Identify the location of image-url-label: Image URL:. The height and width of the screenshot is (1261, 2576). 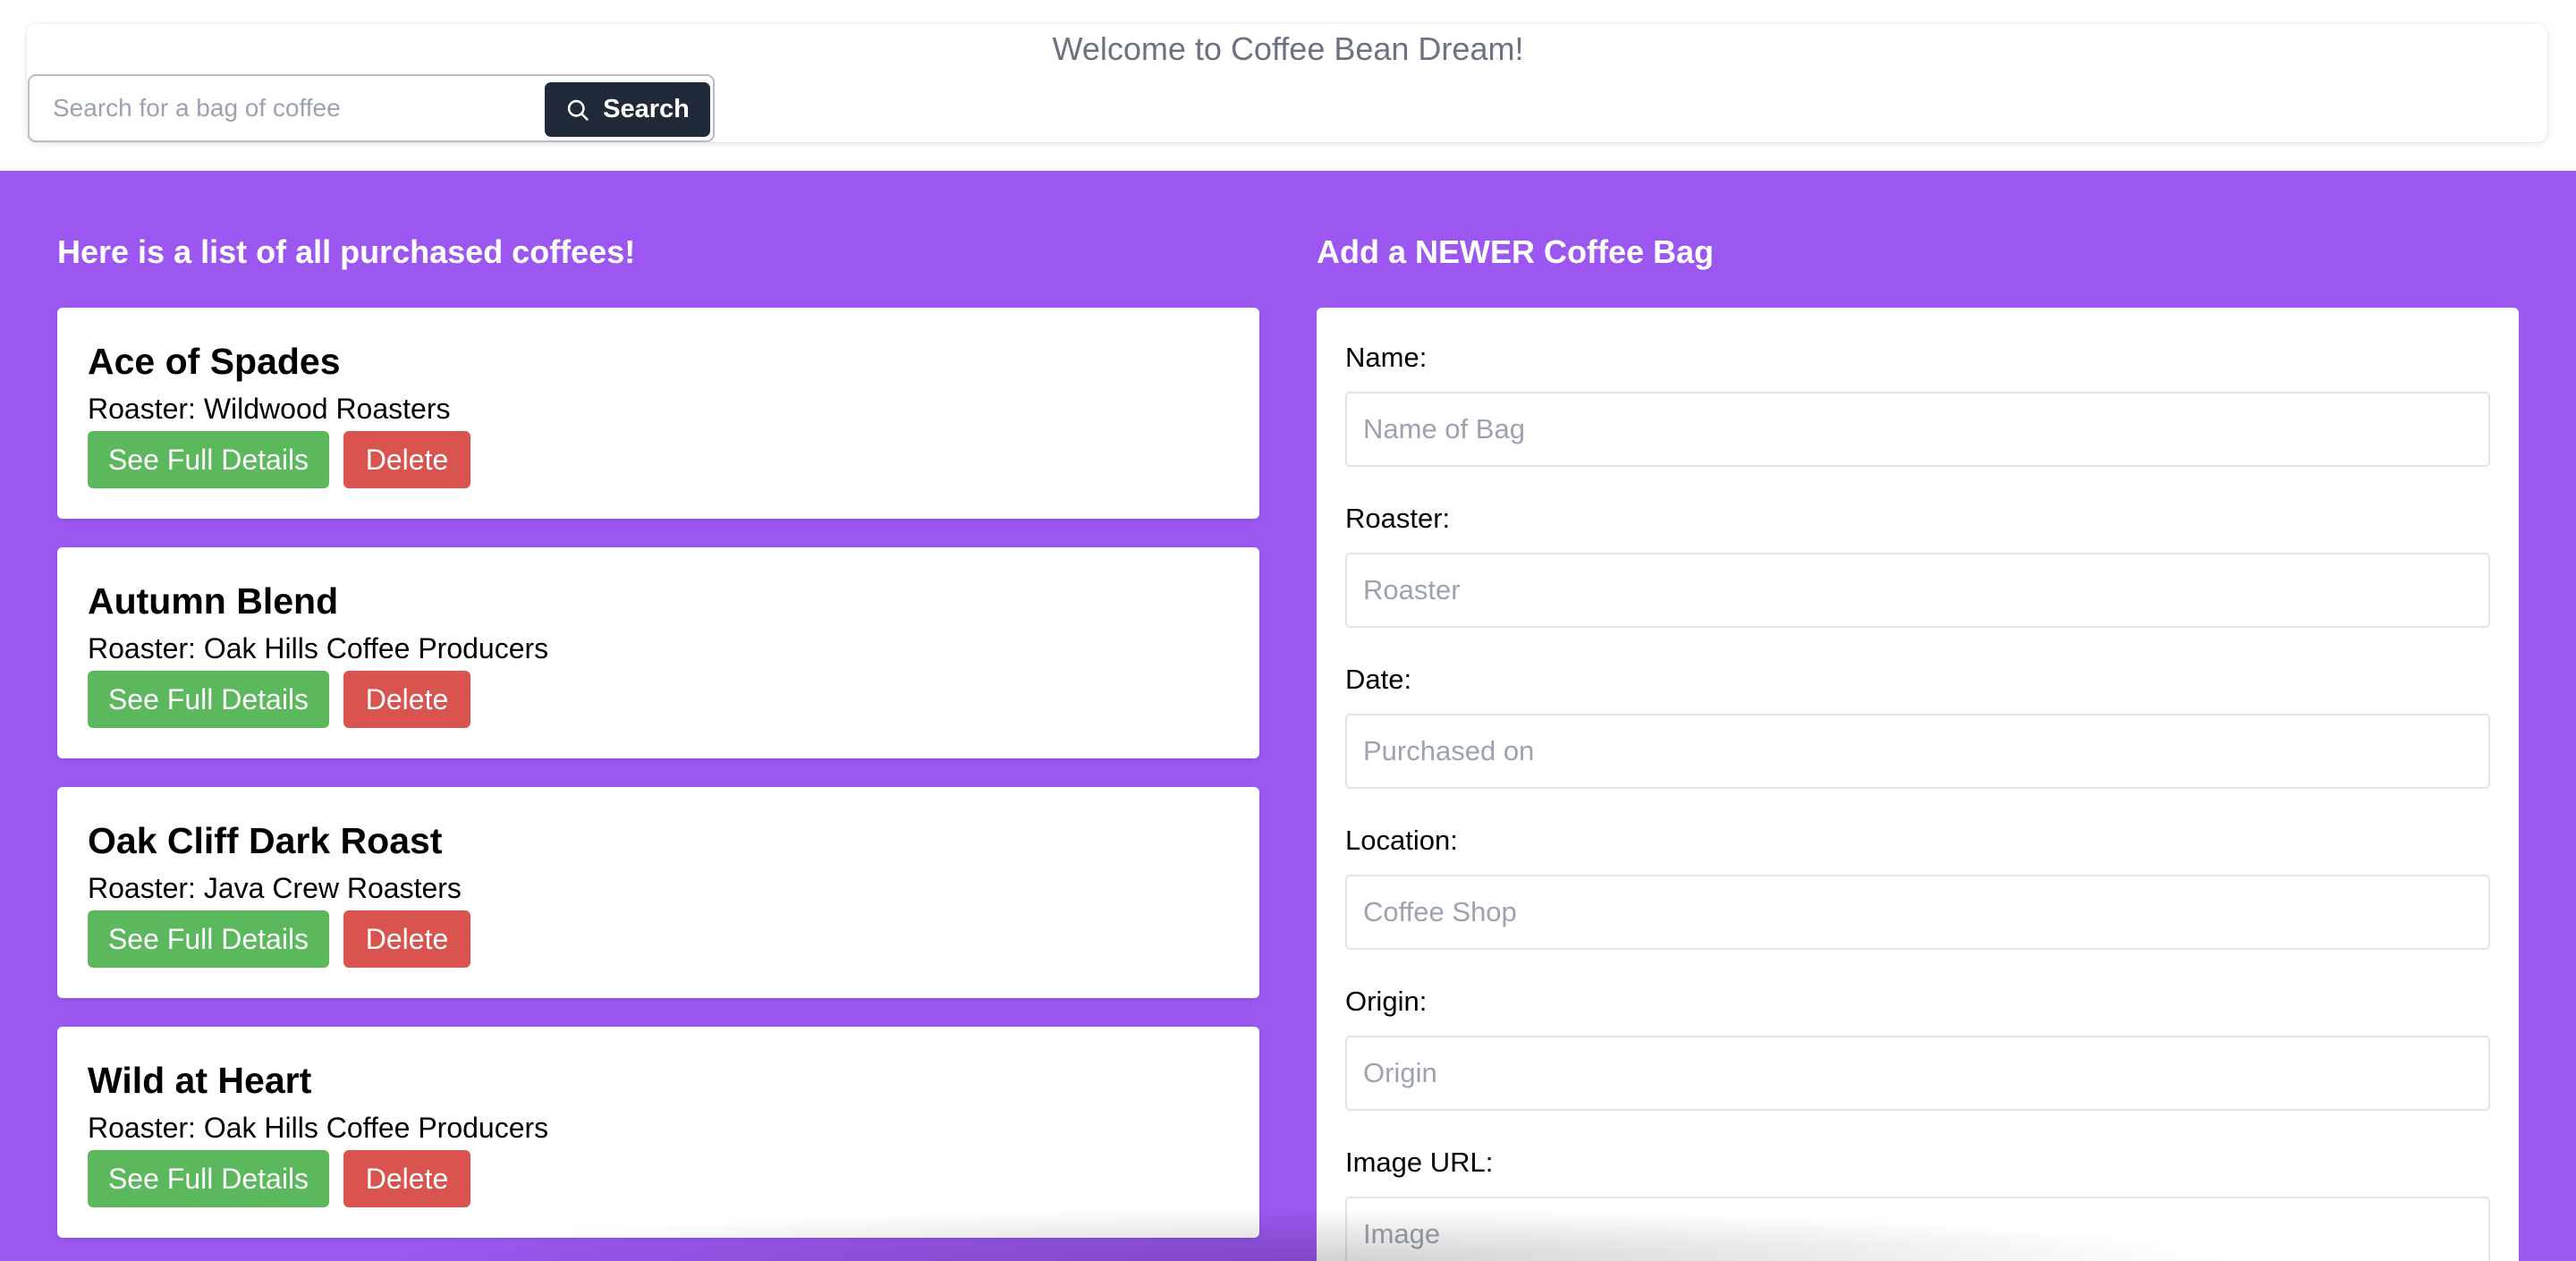
(1419, 1162).